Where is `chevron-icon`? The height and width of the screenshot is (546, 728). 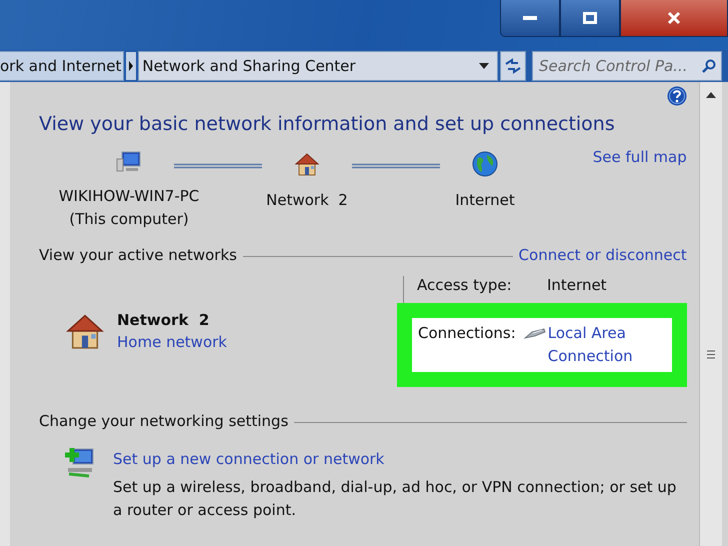 chevron-icon is located at coordinates (131, 66).